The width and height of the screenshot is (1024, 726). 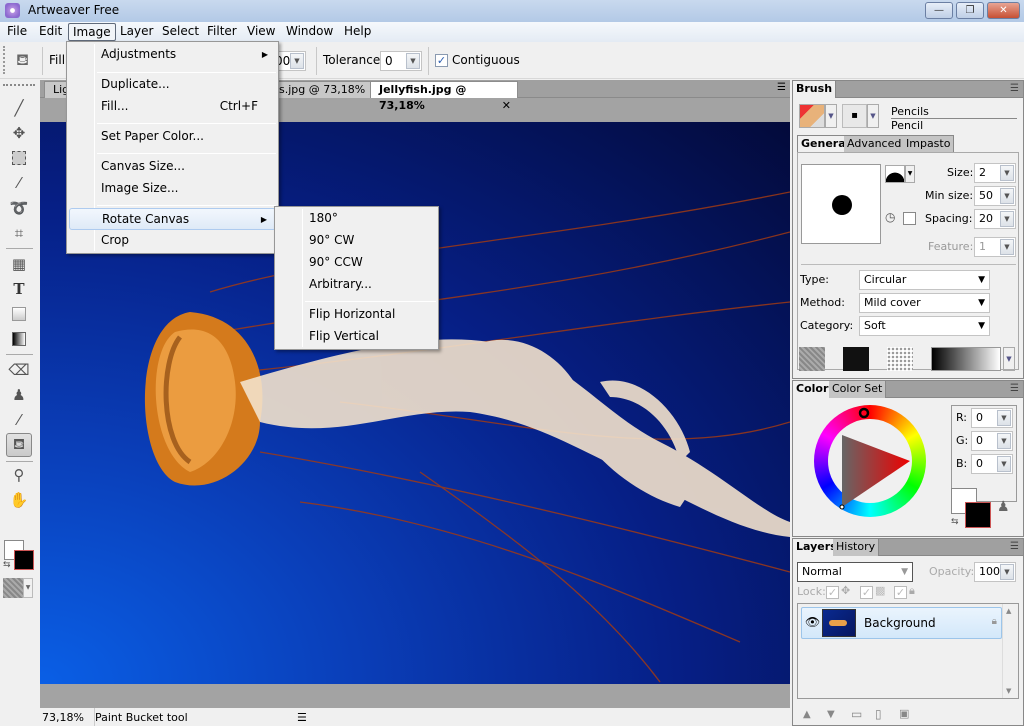 What do you see at coordinates (813, 389) in the screenshot?
I see `tab-color: Color` at bounding box center [813, 389].